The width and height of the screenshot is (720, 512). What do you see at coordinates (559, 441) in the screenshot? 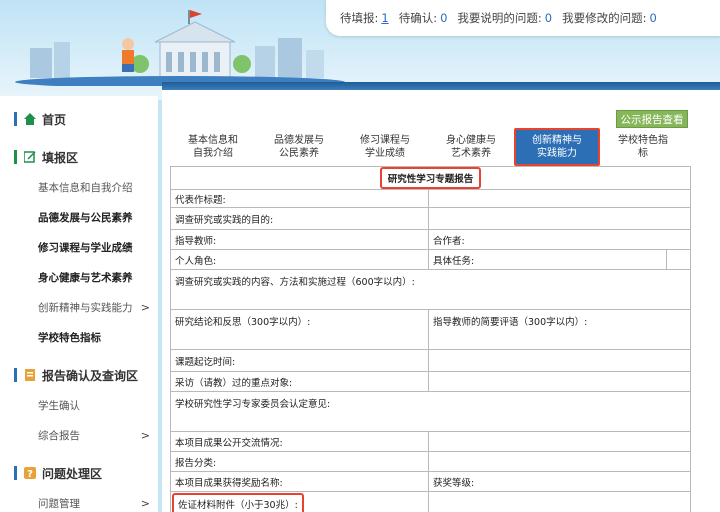
I see `exchange-input` at bounding box center [559, 441].